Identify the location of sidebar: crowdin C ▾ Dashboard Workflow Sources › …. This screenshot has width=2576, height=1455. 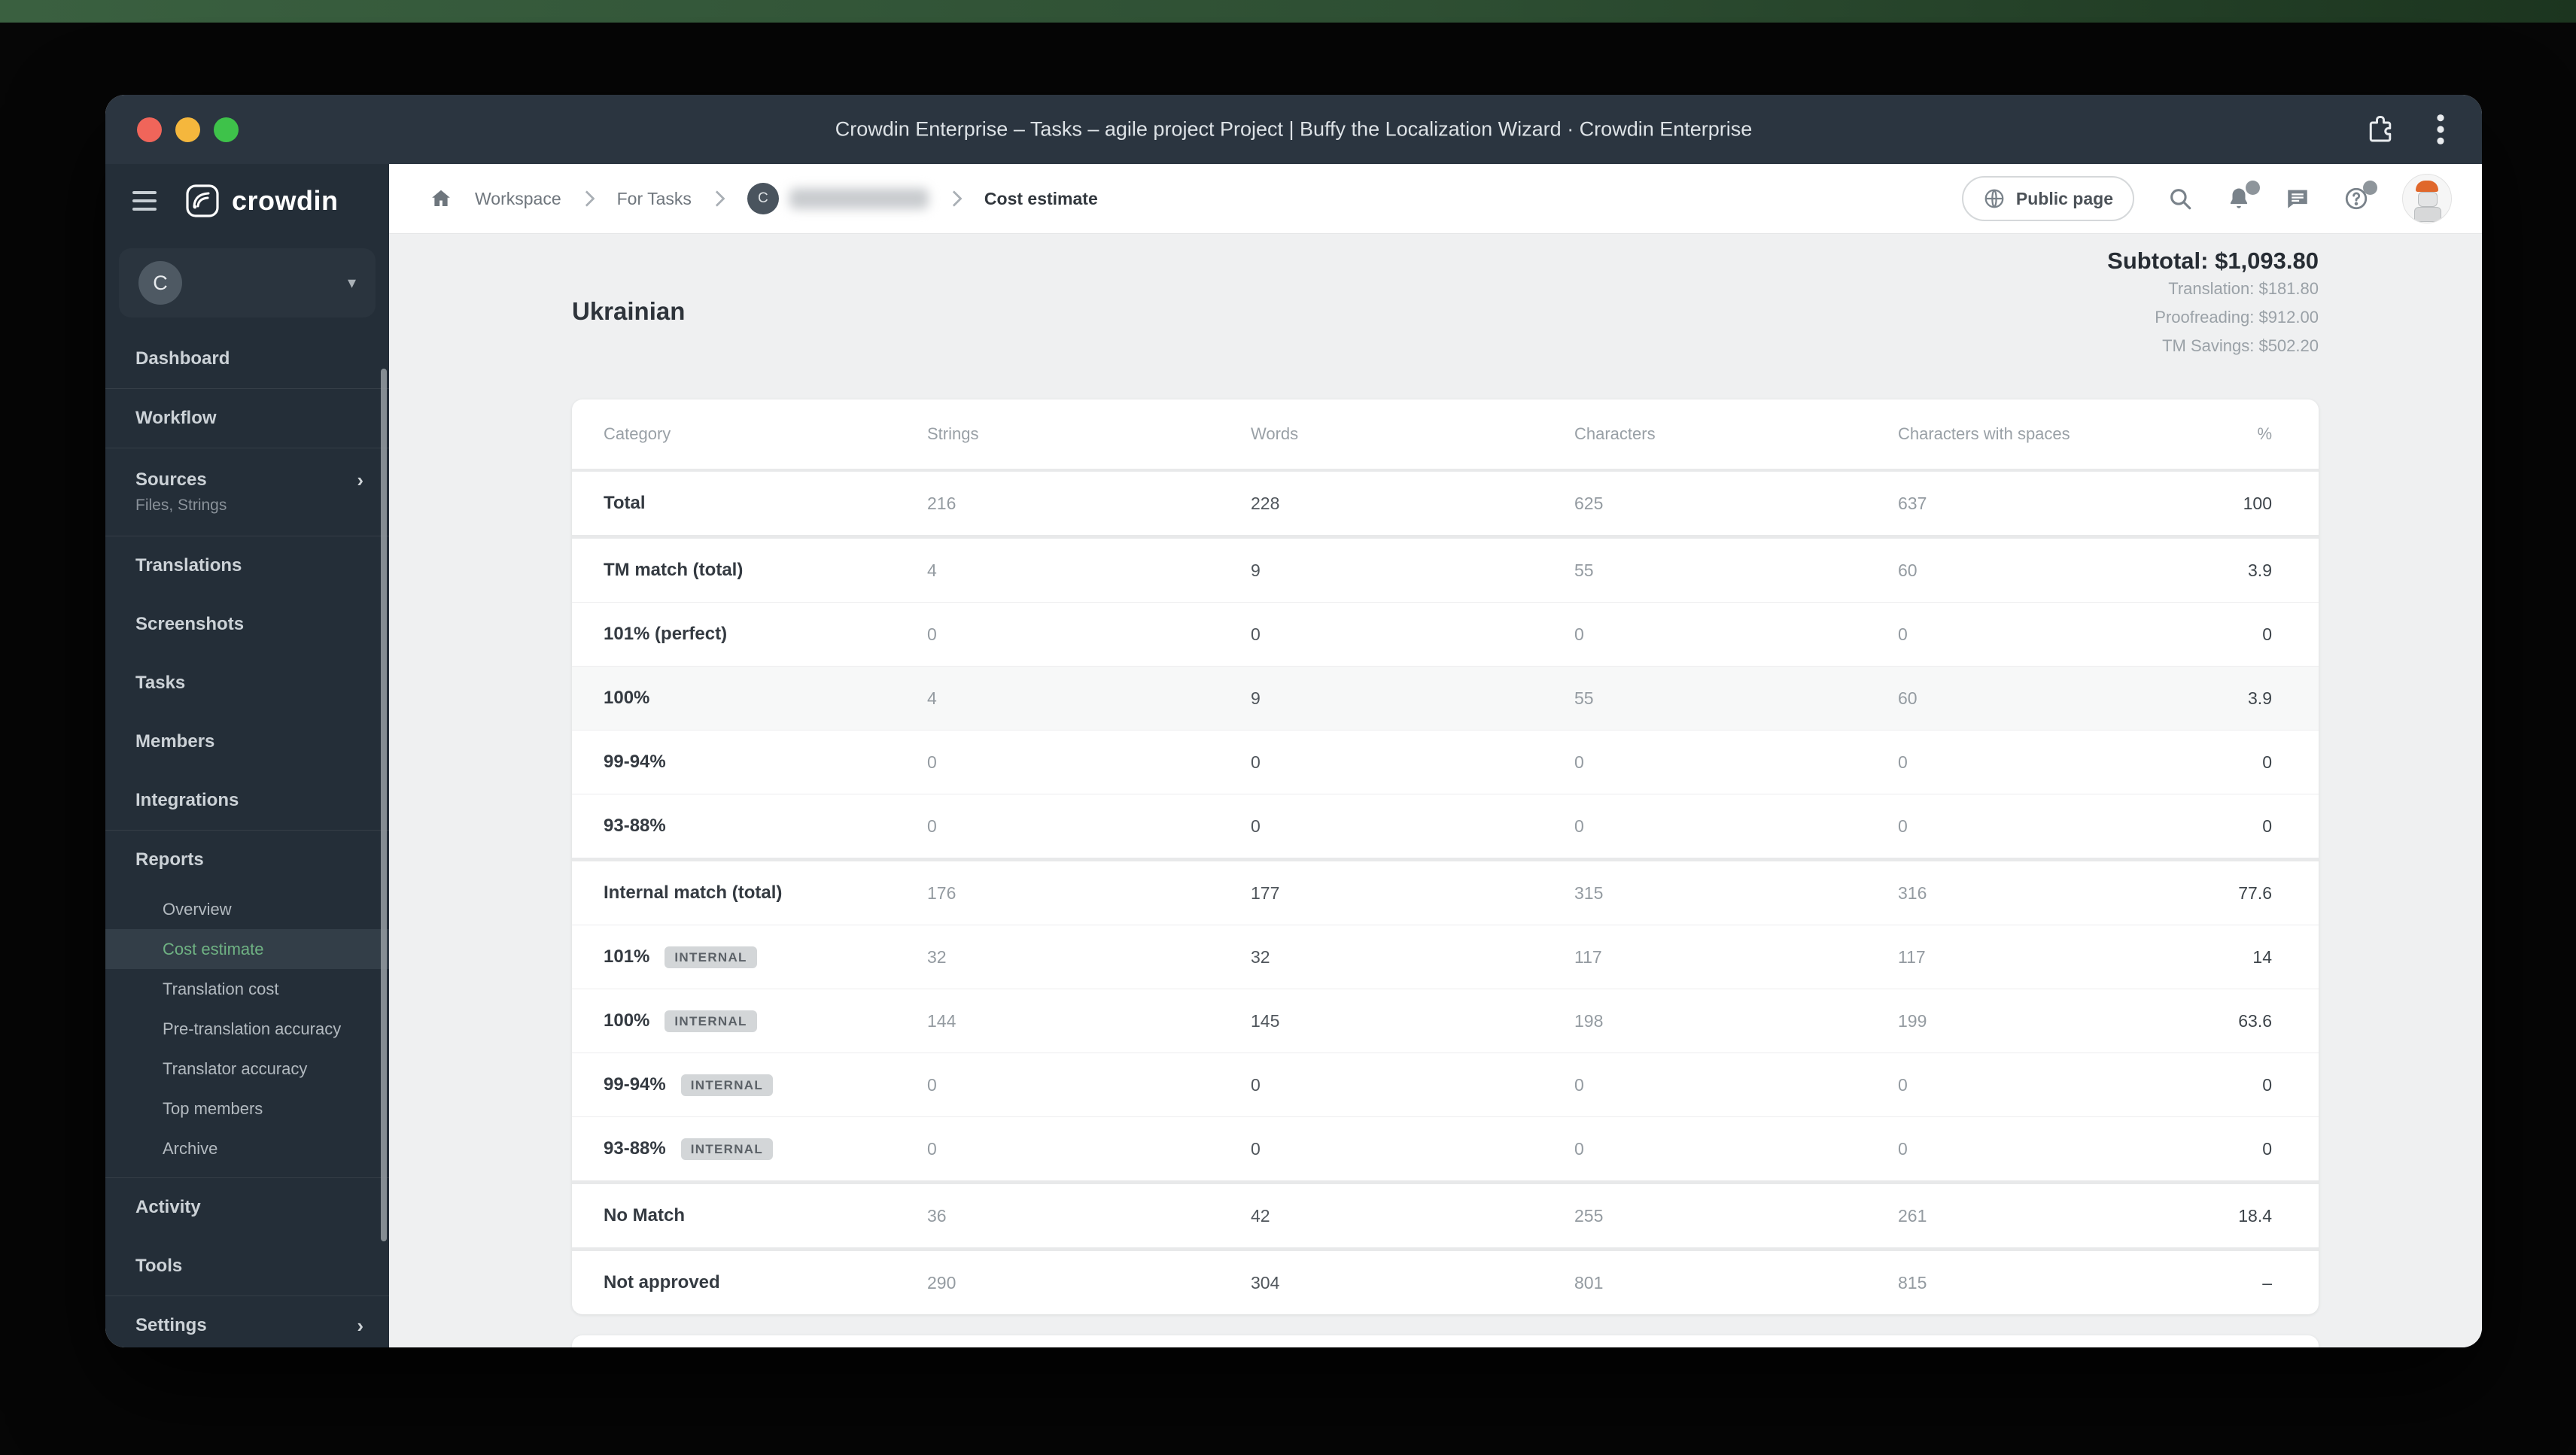
(247, 755).